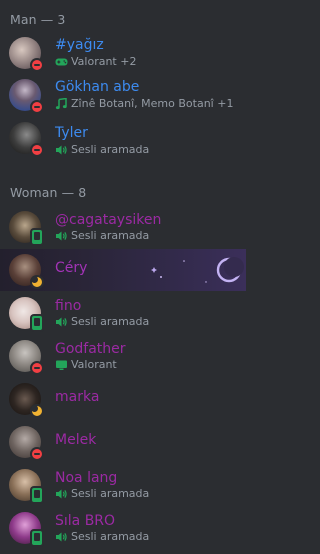 This screenshot has width=320, height=554. I want to click on music-note-icon, so click(61, 103).